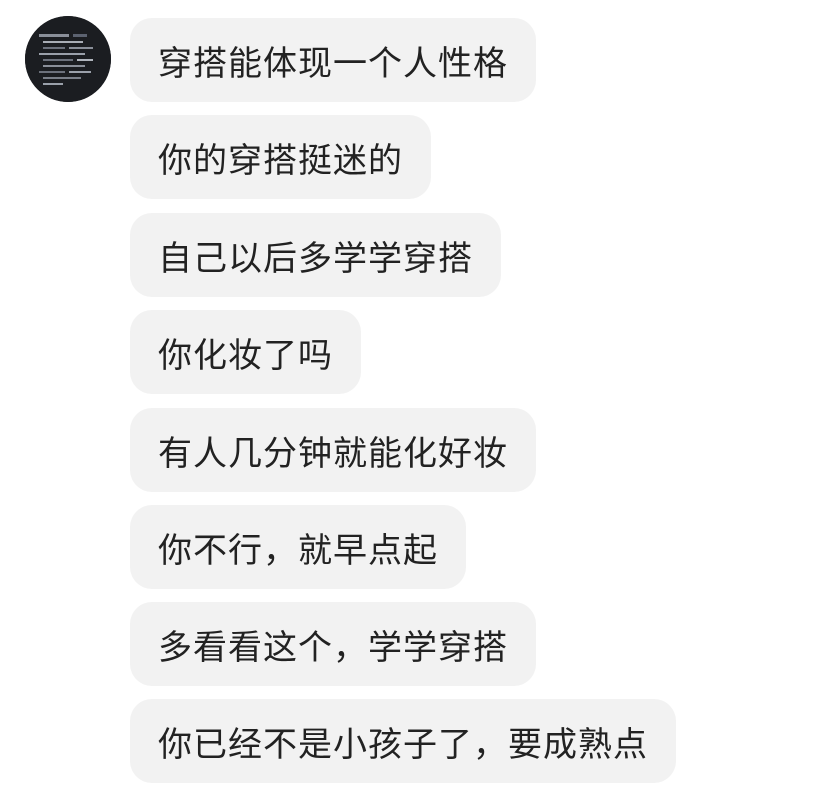  Describe the element at coordinates (315, 258) in the screenshot. I see `message-text: 自己以后多学学穿搭` at that location.